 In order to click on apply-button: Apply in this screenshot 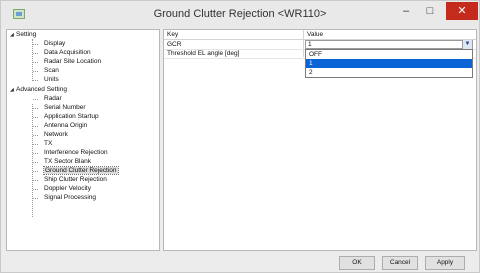, I will do `click(445, 263)`.